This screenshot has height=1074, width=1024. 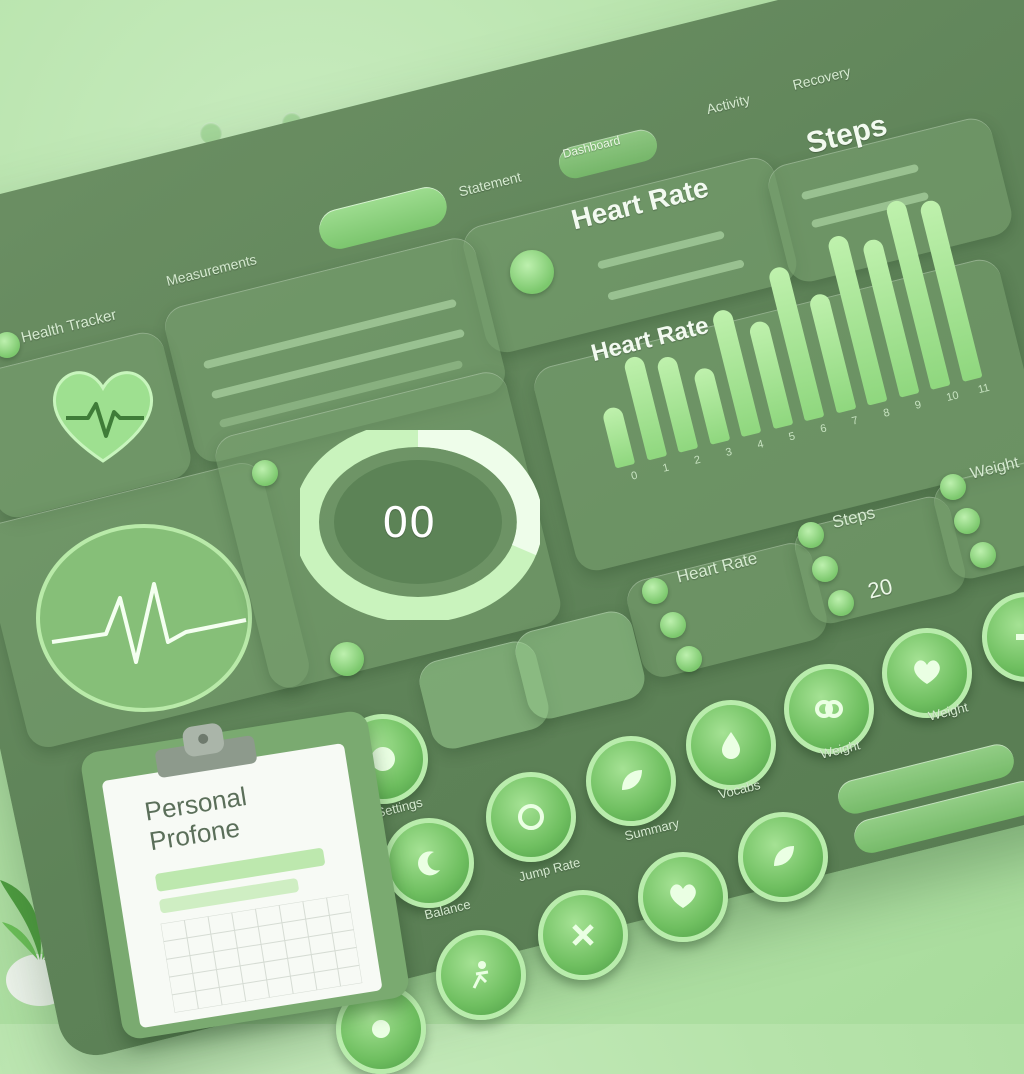 I want to click on moon-icon, so click(x=429, y=863).